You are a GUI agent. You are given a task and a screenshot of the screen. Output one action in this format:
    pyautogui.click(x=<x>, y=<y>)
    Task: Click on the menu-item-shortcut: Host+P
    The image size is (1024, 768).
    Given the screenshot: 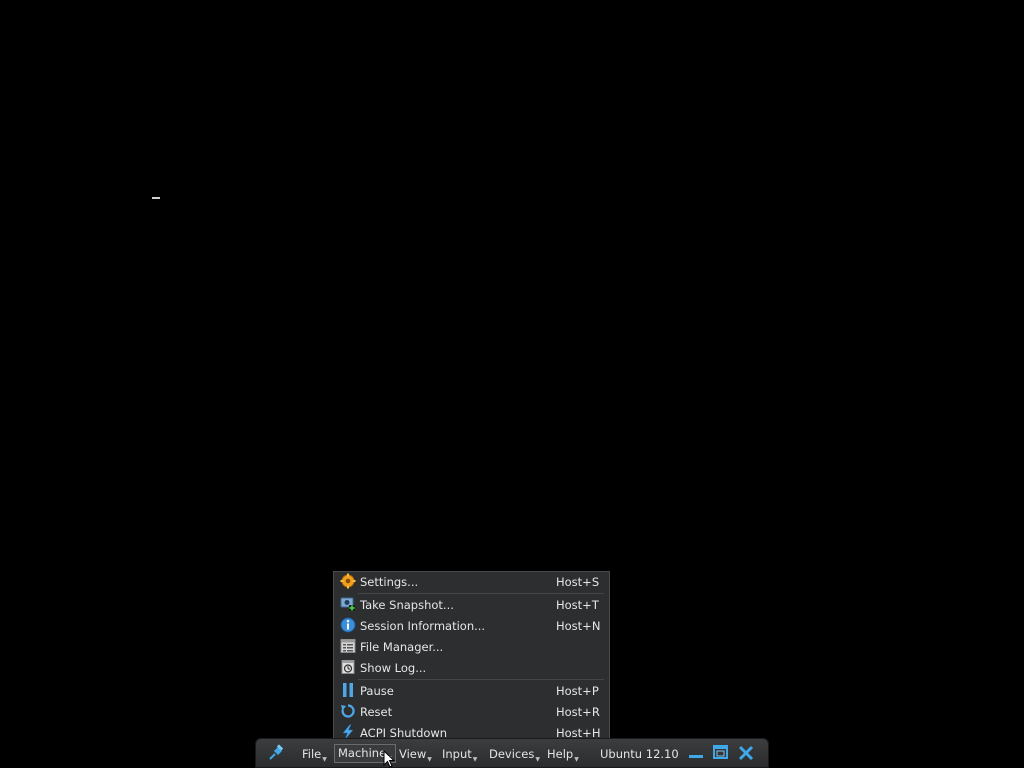 What is the action you would take?
    pyautogui.click(x=577, y=691)
    